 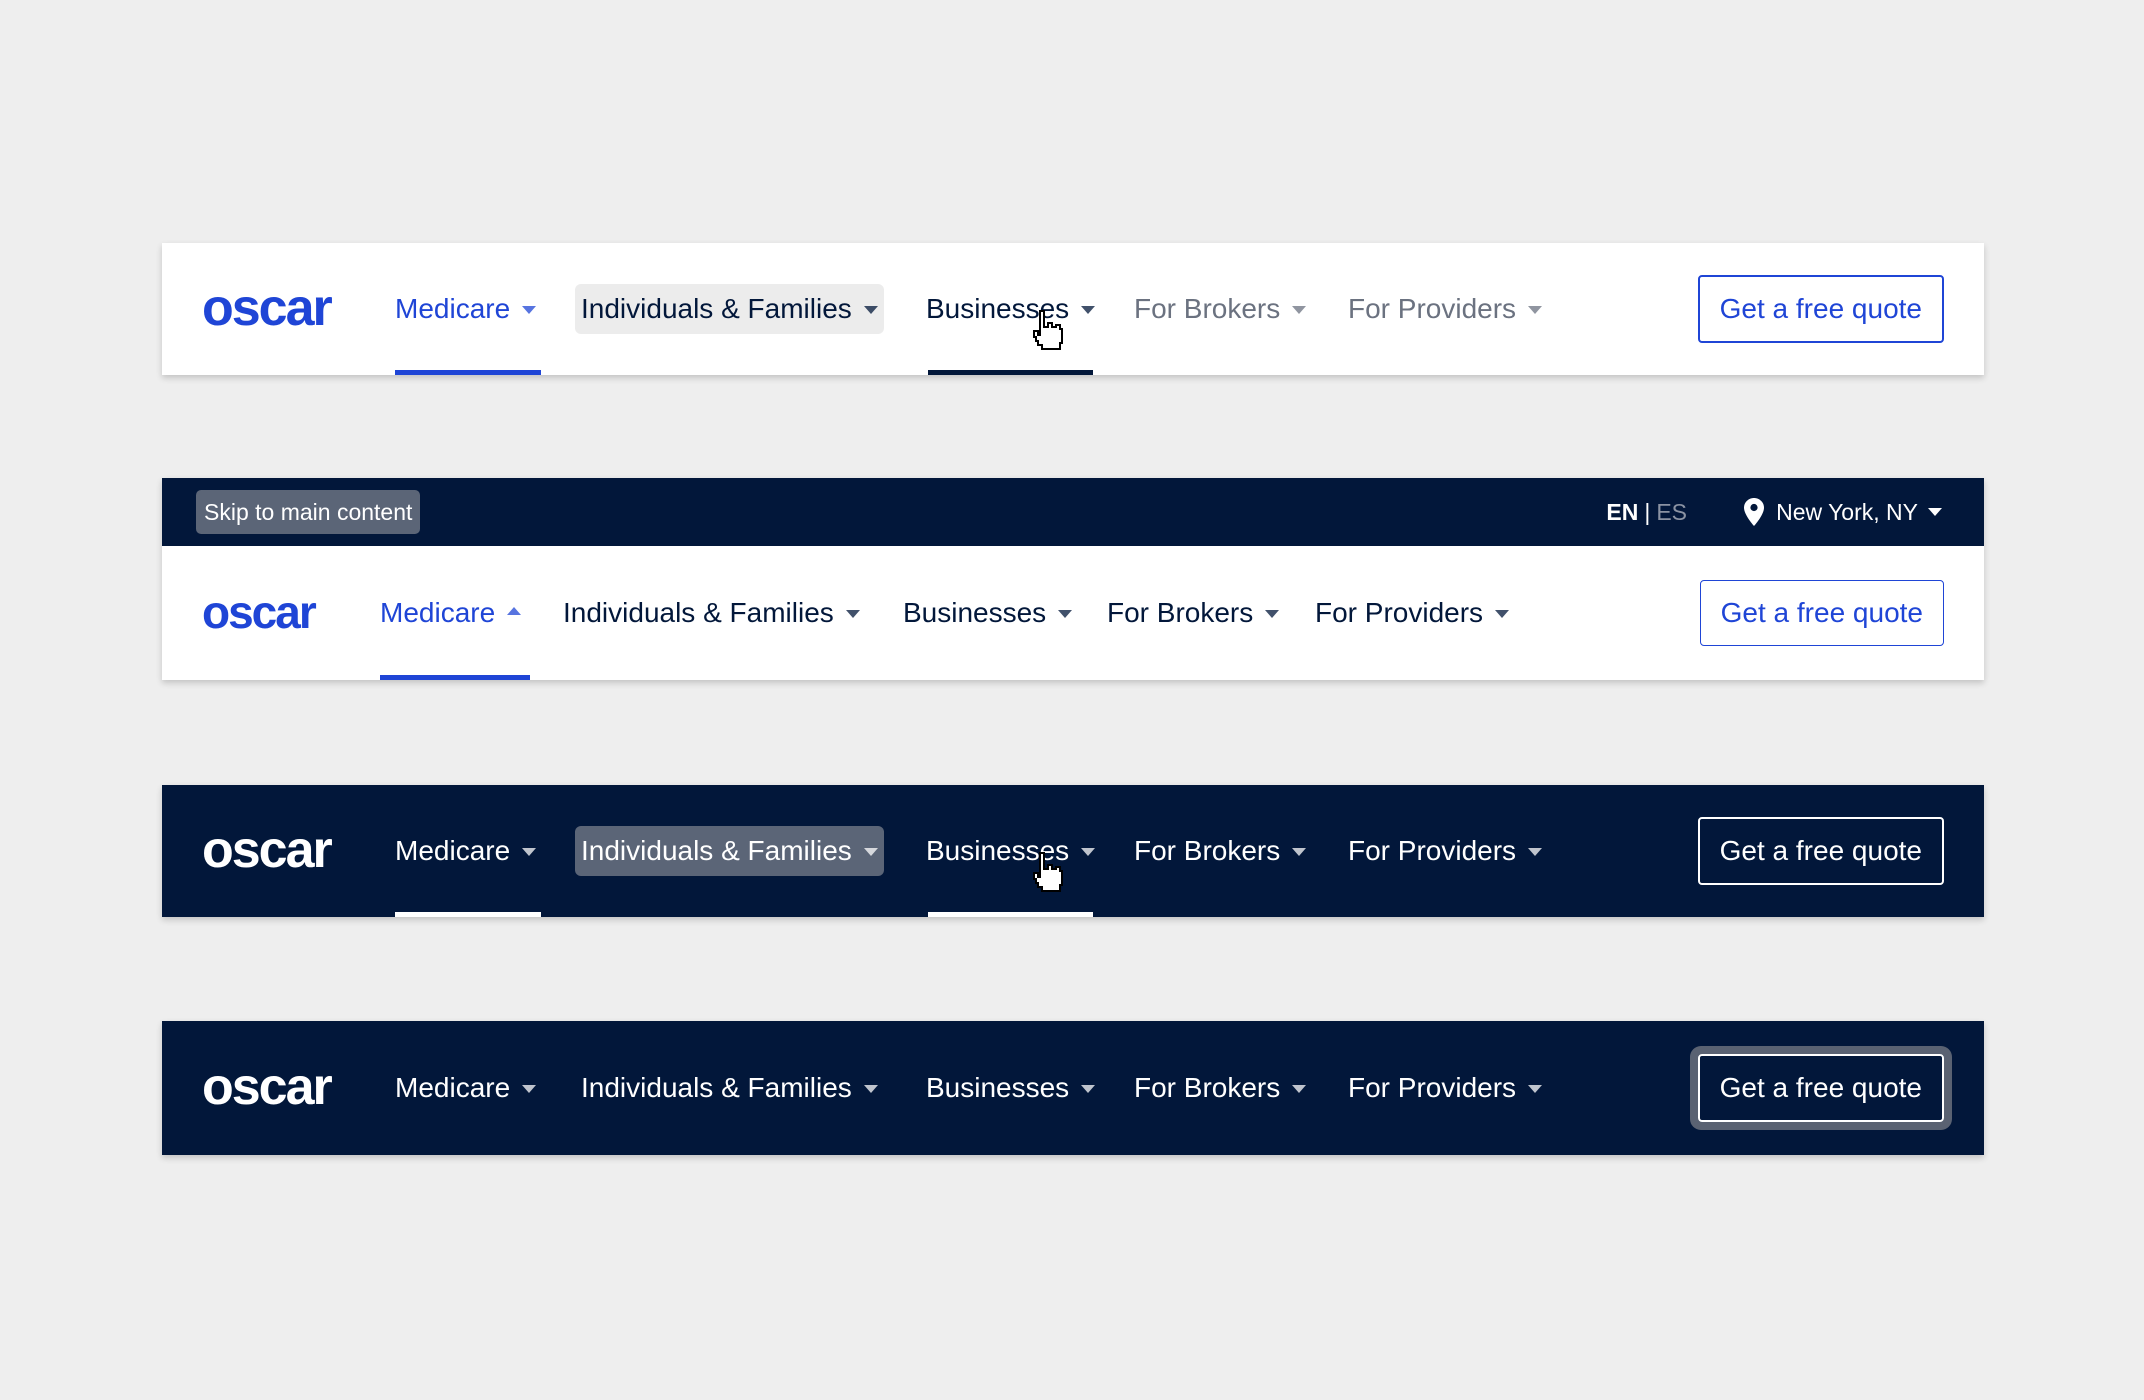 I want to click on location-pin-icon, so click(x=1754, y=512).